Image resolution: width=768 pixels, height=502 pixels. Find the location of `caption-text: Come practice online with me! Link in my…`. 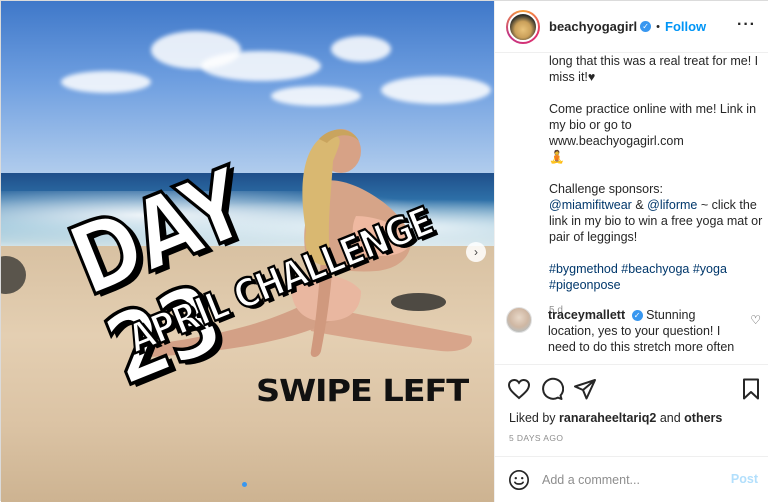

caption-text: Come practice online with me! Link in my… is located at coordinates (653, 125).